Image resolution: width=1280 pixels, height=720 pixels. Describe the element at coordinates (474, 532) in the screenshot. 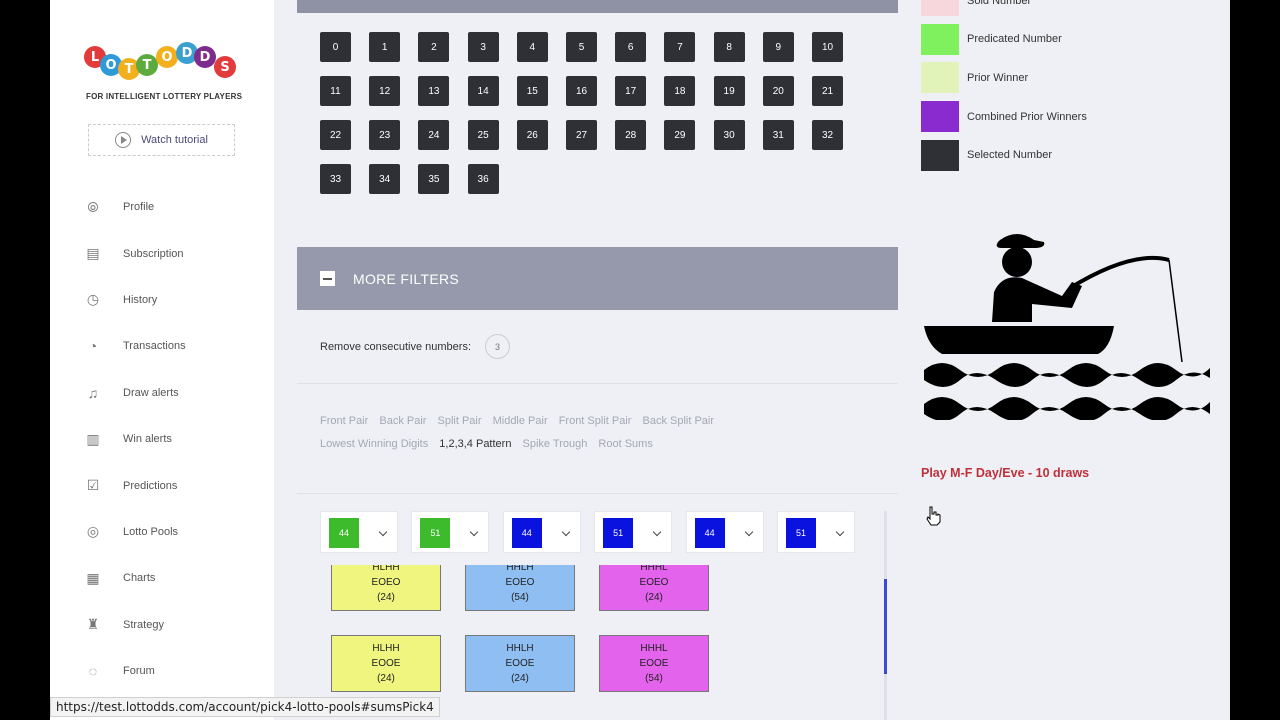

I see `chevron-down-icon` at that location.